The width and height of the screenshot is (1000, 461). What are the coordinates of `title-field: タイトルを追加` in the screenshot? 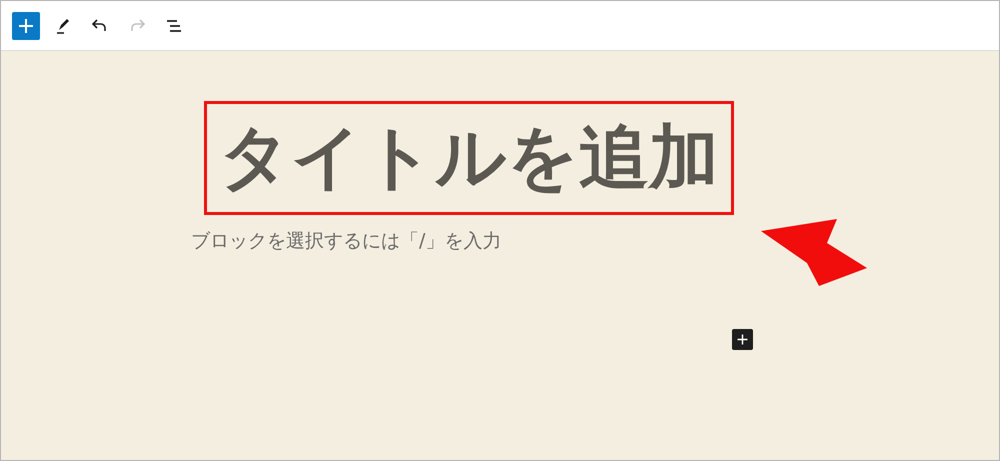 It's located at (469, 158).